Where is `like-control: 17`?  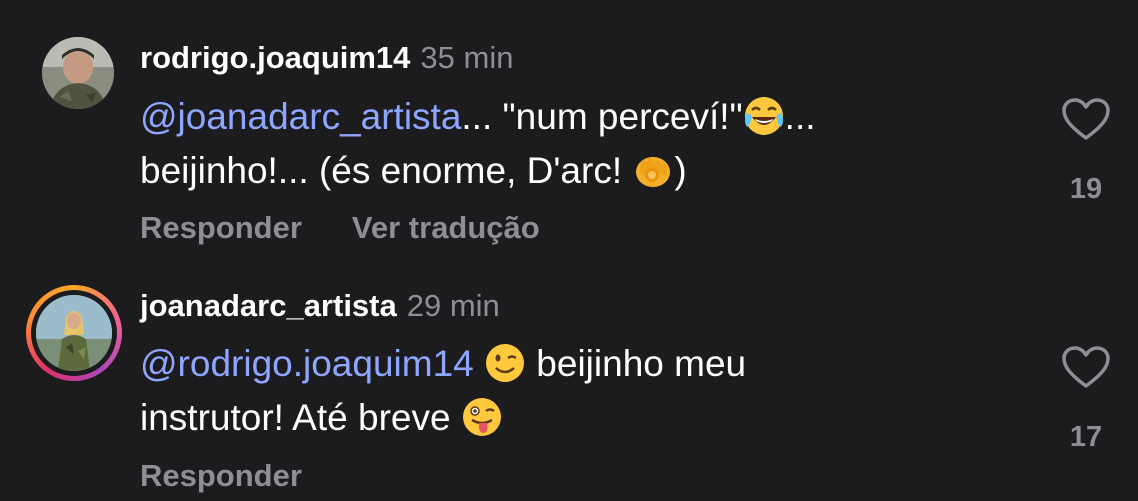 like-control: 17 is located at coordinates (1086, 399).